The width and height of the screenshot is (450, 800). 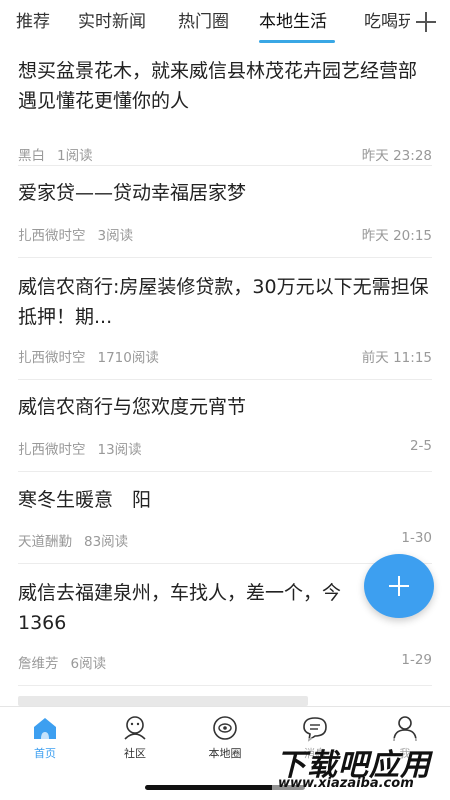 I want to click on item-author: 天道酬勤, so click(x=45, y=542).